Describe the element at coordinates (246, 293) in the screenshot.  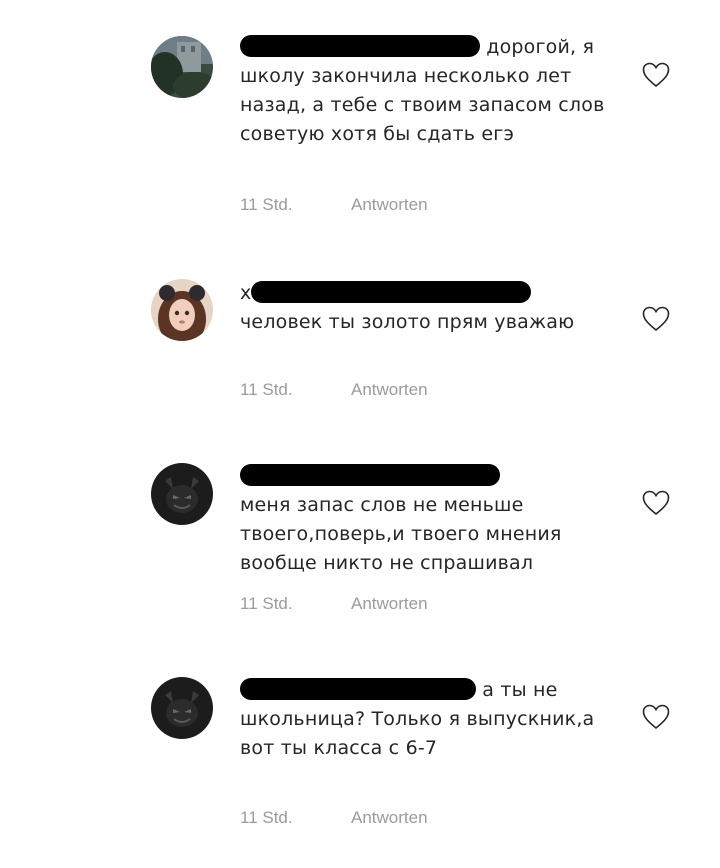
I see `username-prefix: x` at that location.